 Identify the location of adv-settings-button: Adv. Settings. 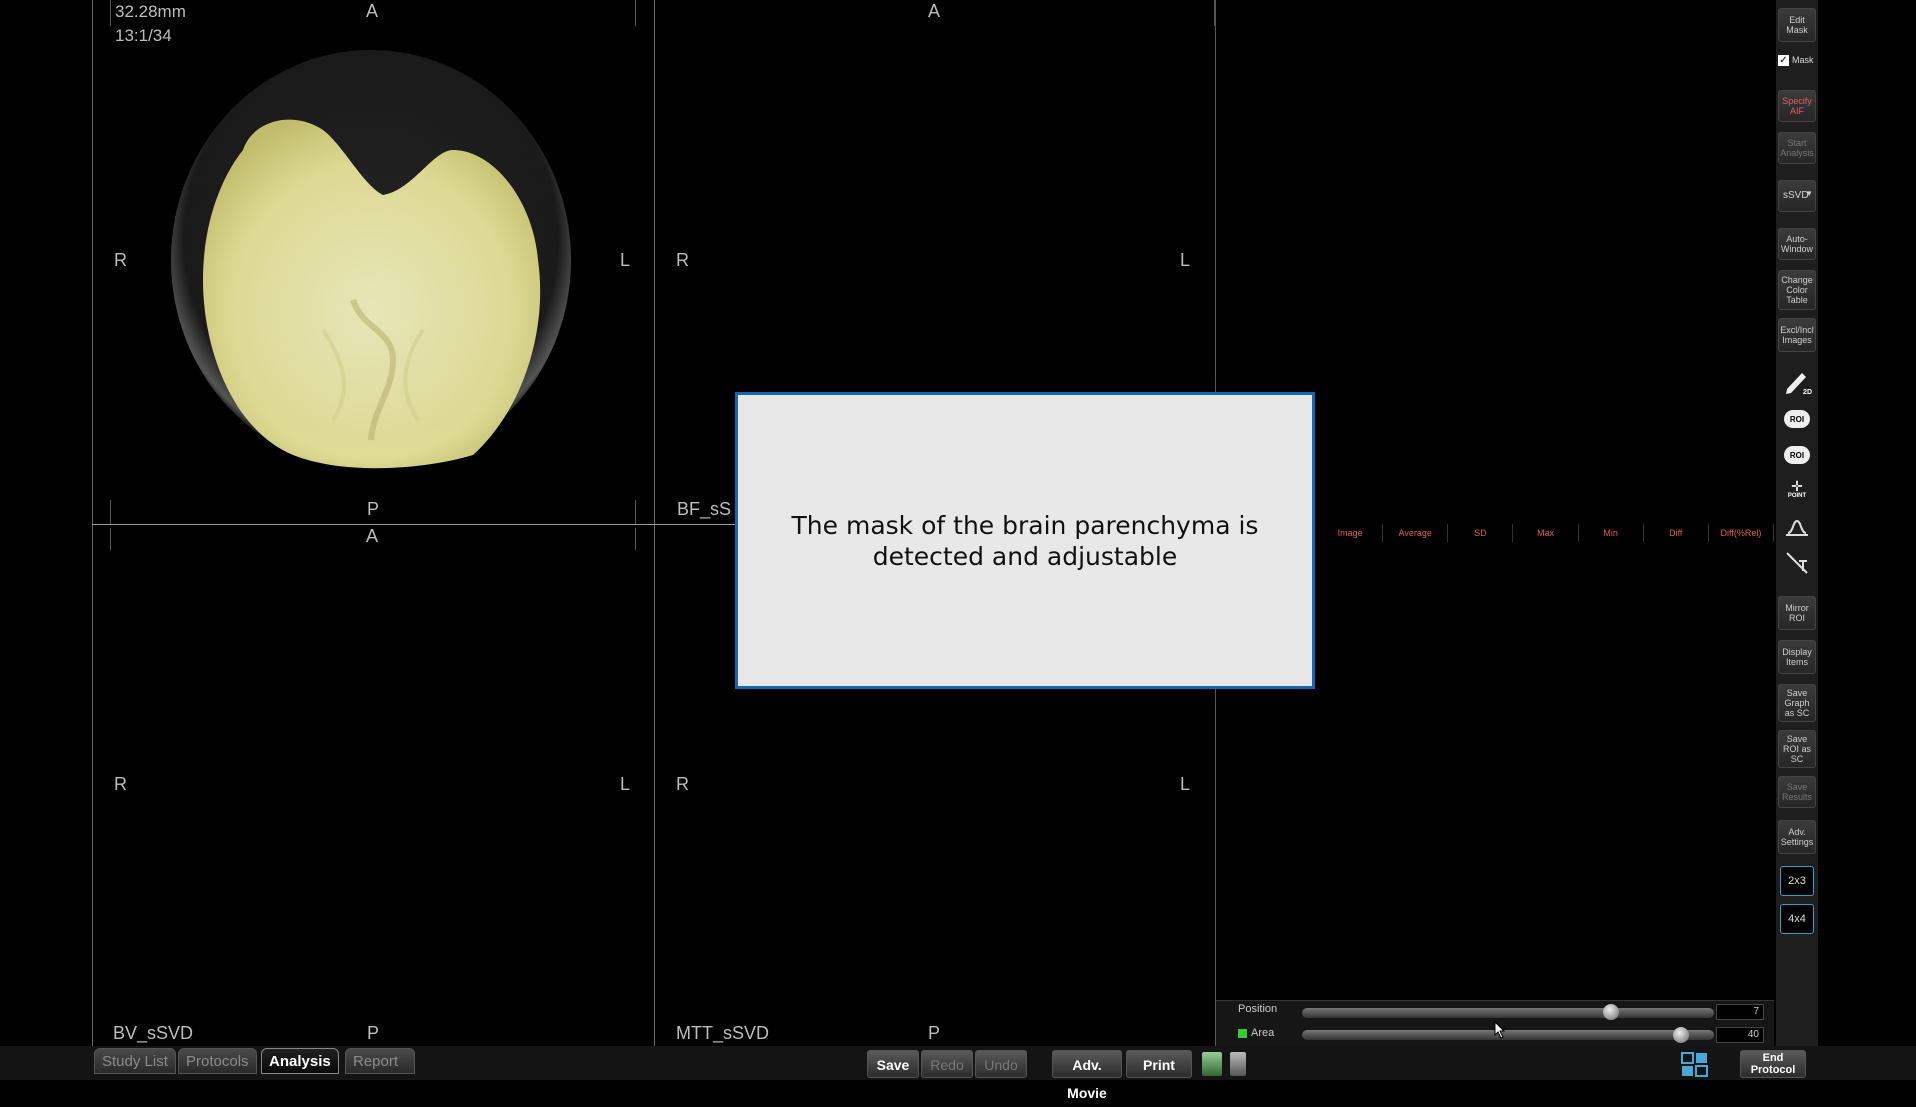
(1797, 837).